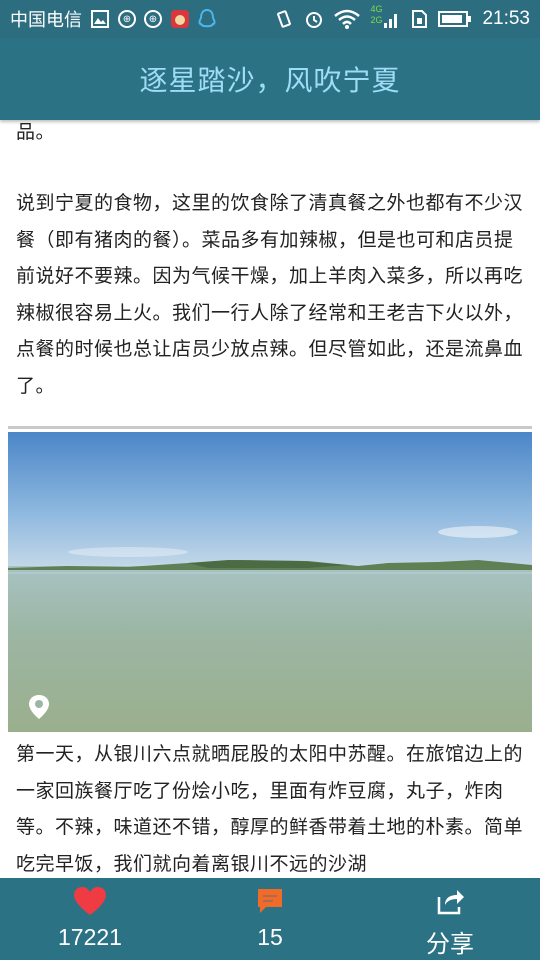  What do you see at coordinates (314, 19) in the screenshot?
I see `alarm-icon` at bounding box center [314, 19].